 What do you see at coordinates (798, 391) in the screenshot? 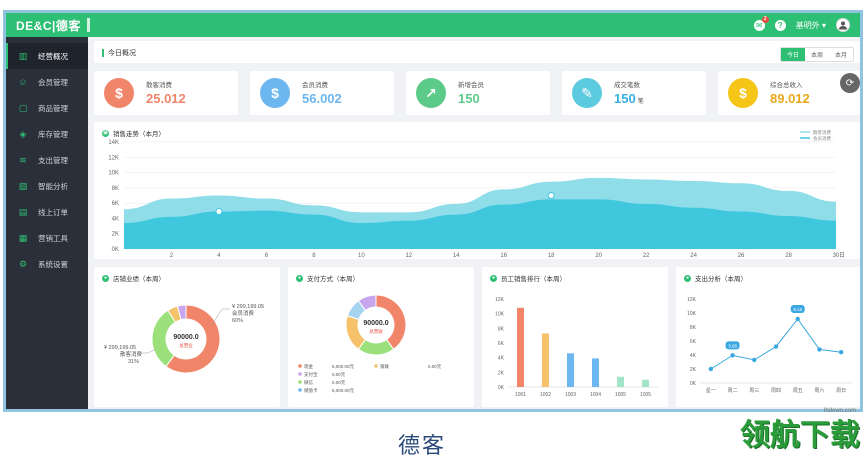
I see `x-tick-label: 周五` at bounding box center [798, 391].